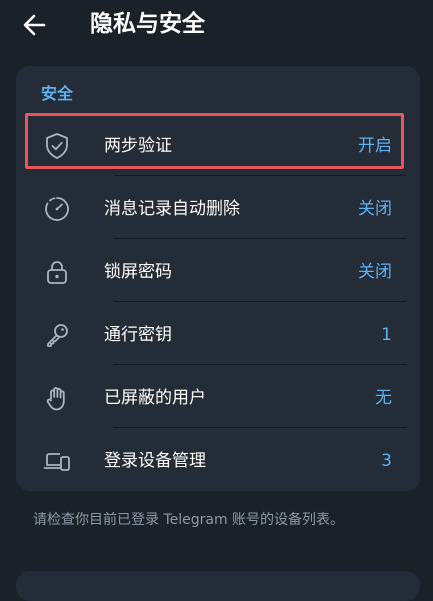 The width and height of the screenshot is (433, 601). What do you see at coordinates (138, 335) in the screenshot?
I see `passkeys-label: 通行密钥` at bounding box center [138, 335].